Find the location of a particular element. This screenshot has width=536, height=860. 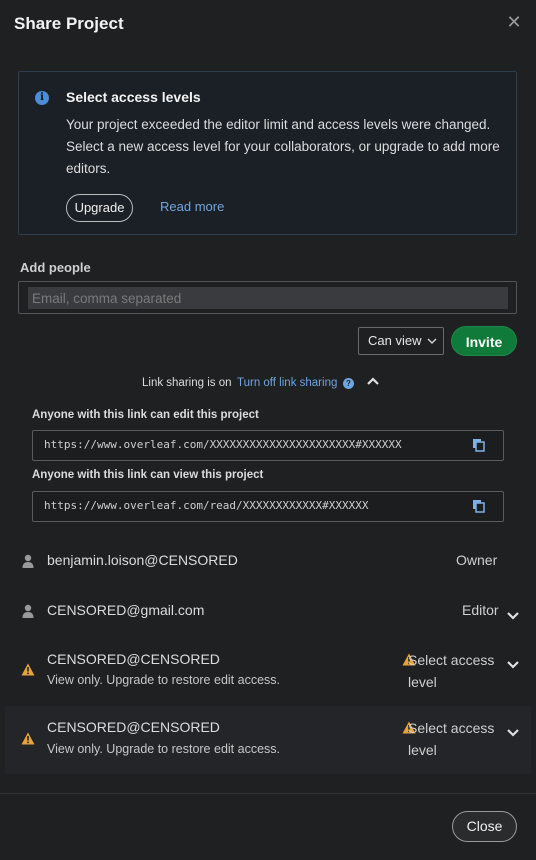

upgrade-button: Upgrade is located at coordinates (99, 208).